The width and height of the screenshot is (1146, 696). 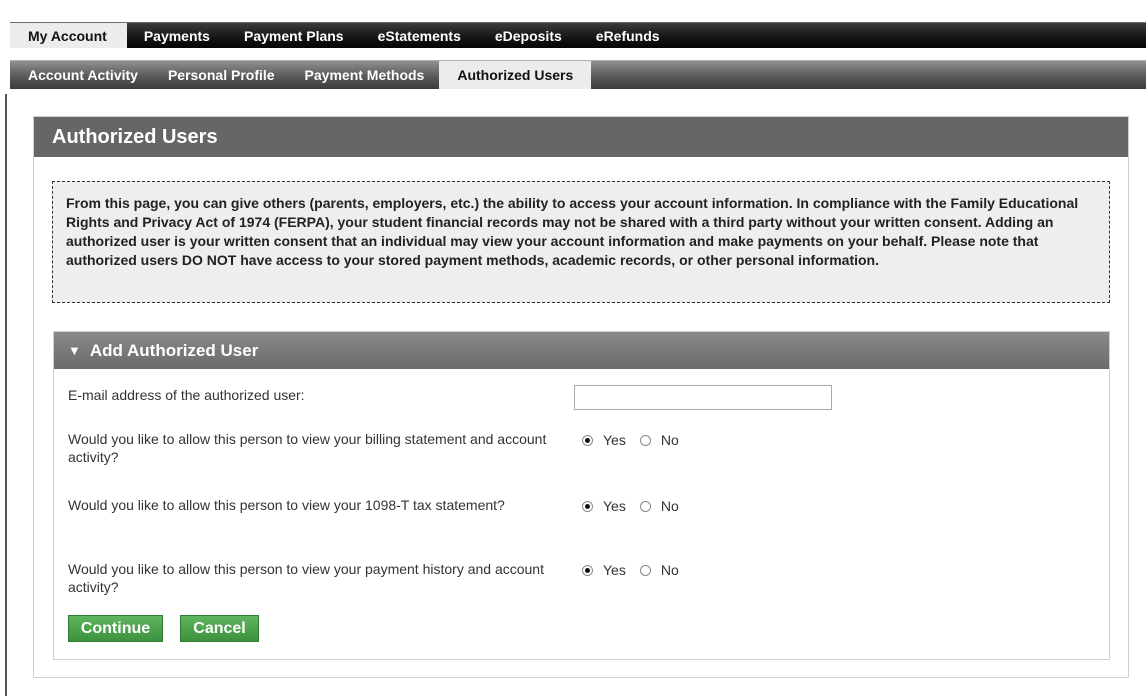 I want to click on triangle-down-icon: ▼, so click(x=74, y=350).